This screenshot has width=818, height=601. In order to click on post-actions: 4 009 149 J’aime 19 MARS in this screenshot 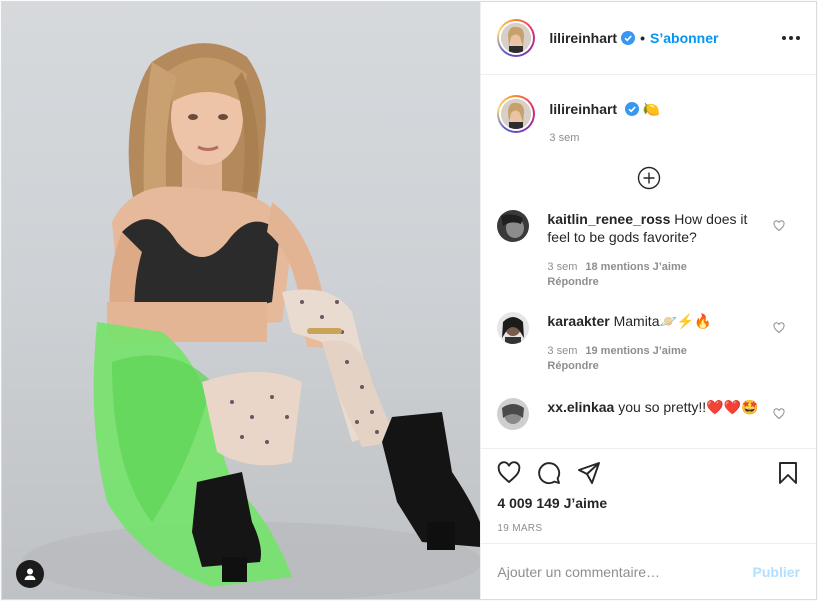, I will do `click(648, 495)`.